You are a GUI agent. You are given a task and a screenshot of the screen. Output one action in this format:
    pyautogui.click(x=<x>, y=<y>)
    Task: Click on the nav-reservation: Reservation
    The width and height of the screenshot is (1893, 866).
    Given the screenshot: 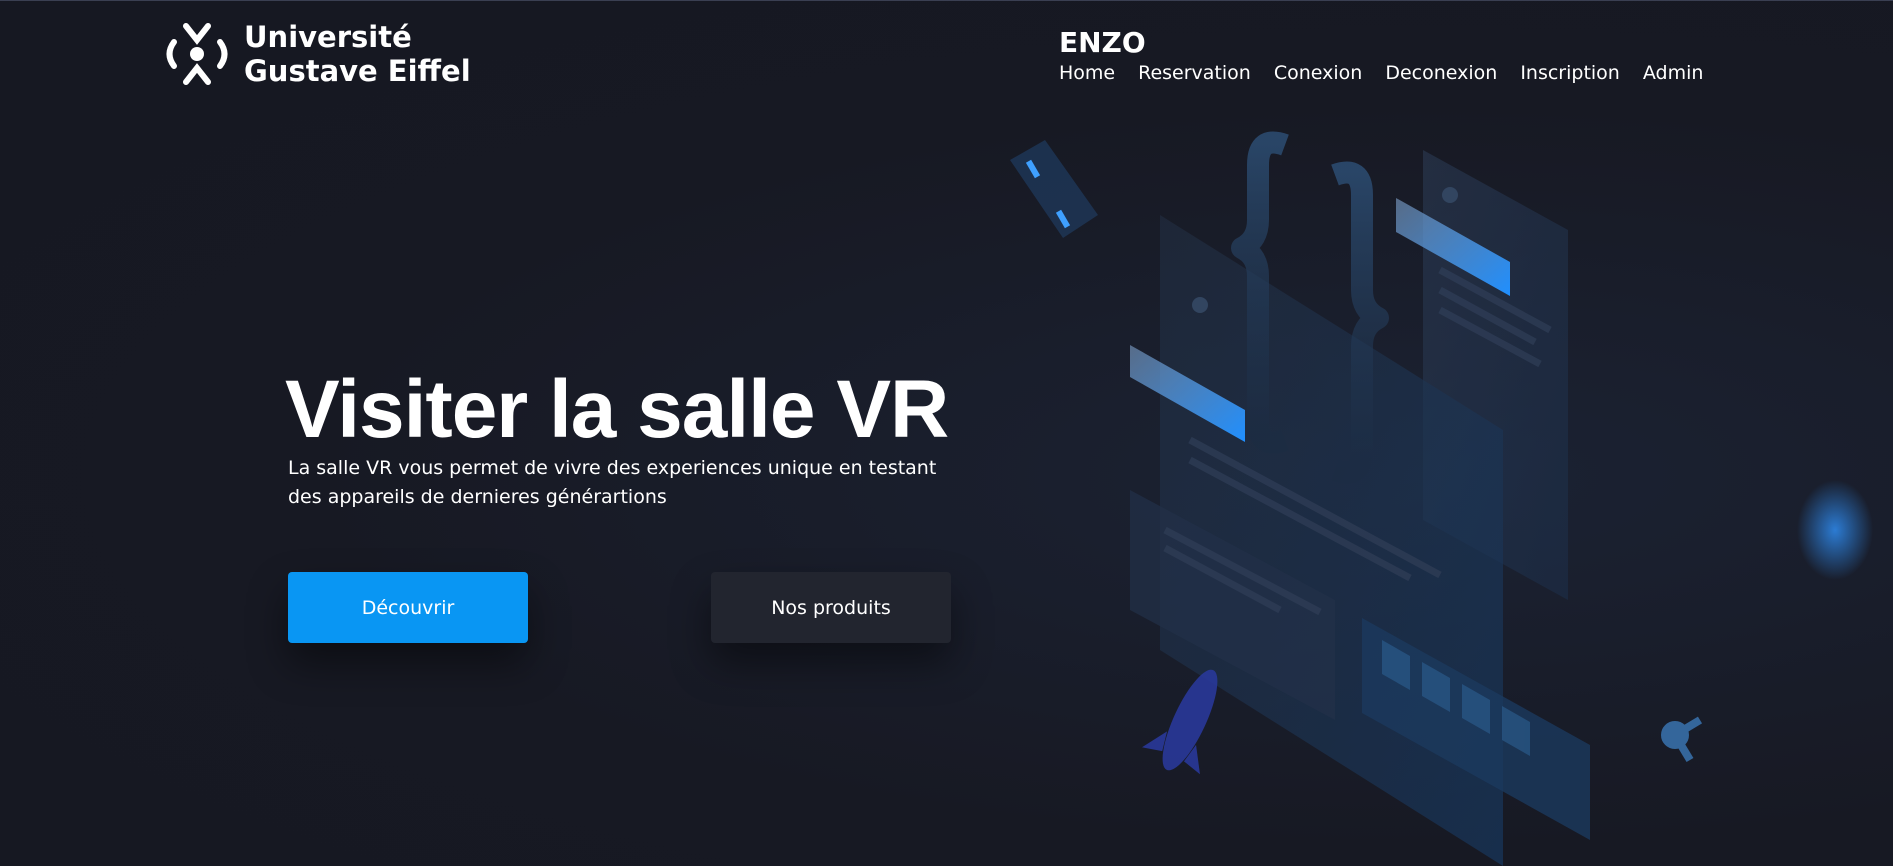 What is the action you would take?
    pyautogui.click(x=1194, y=73)
    